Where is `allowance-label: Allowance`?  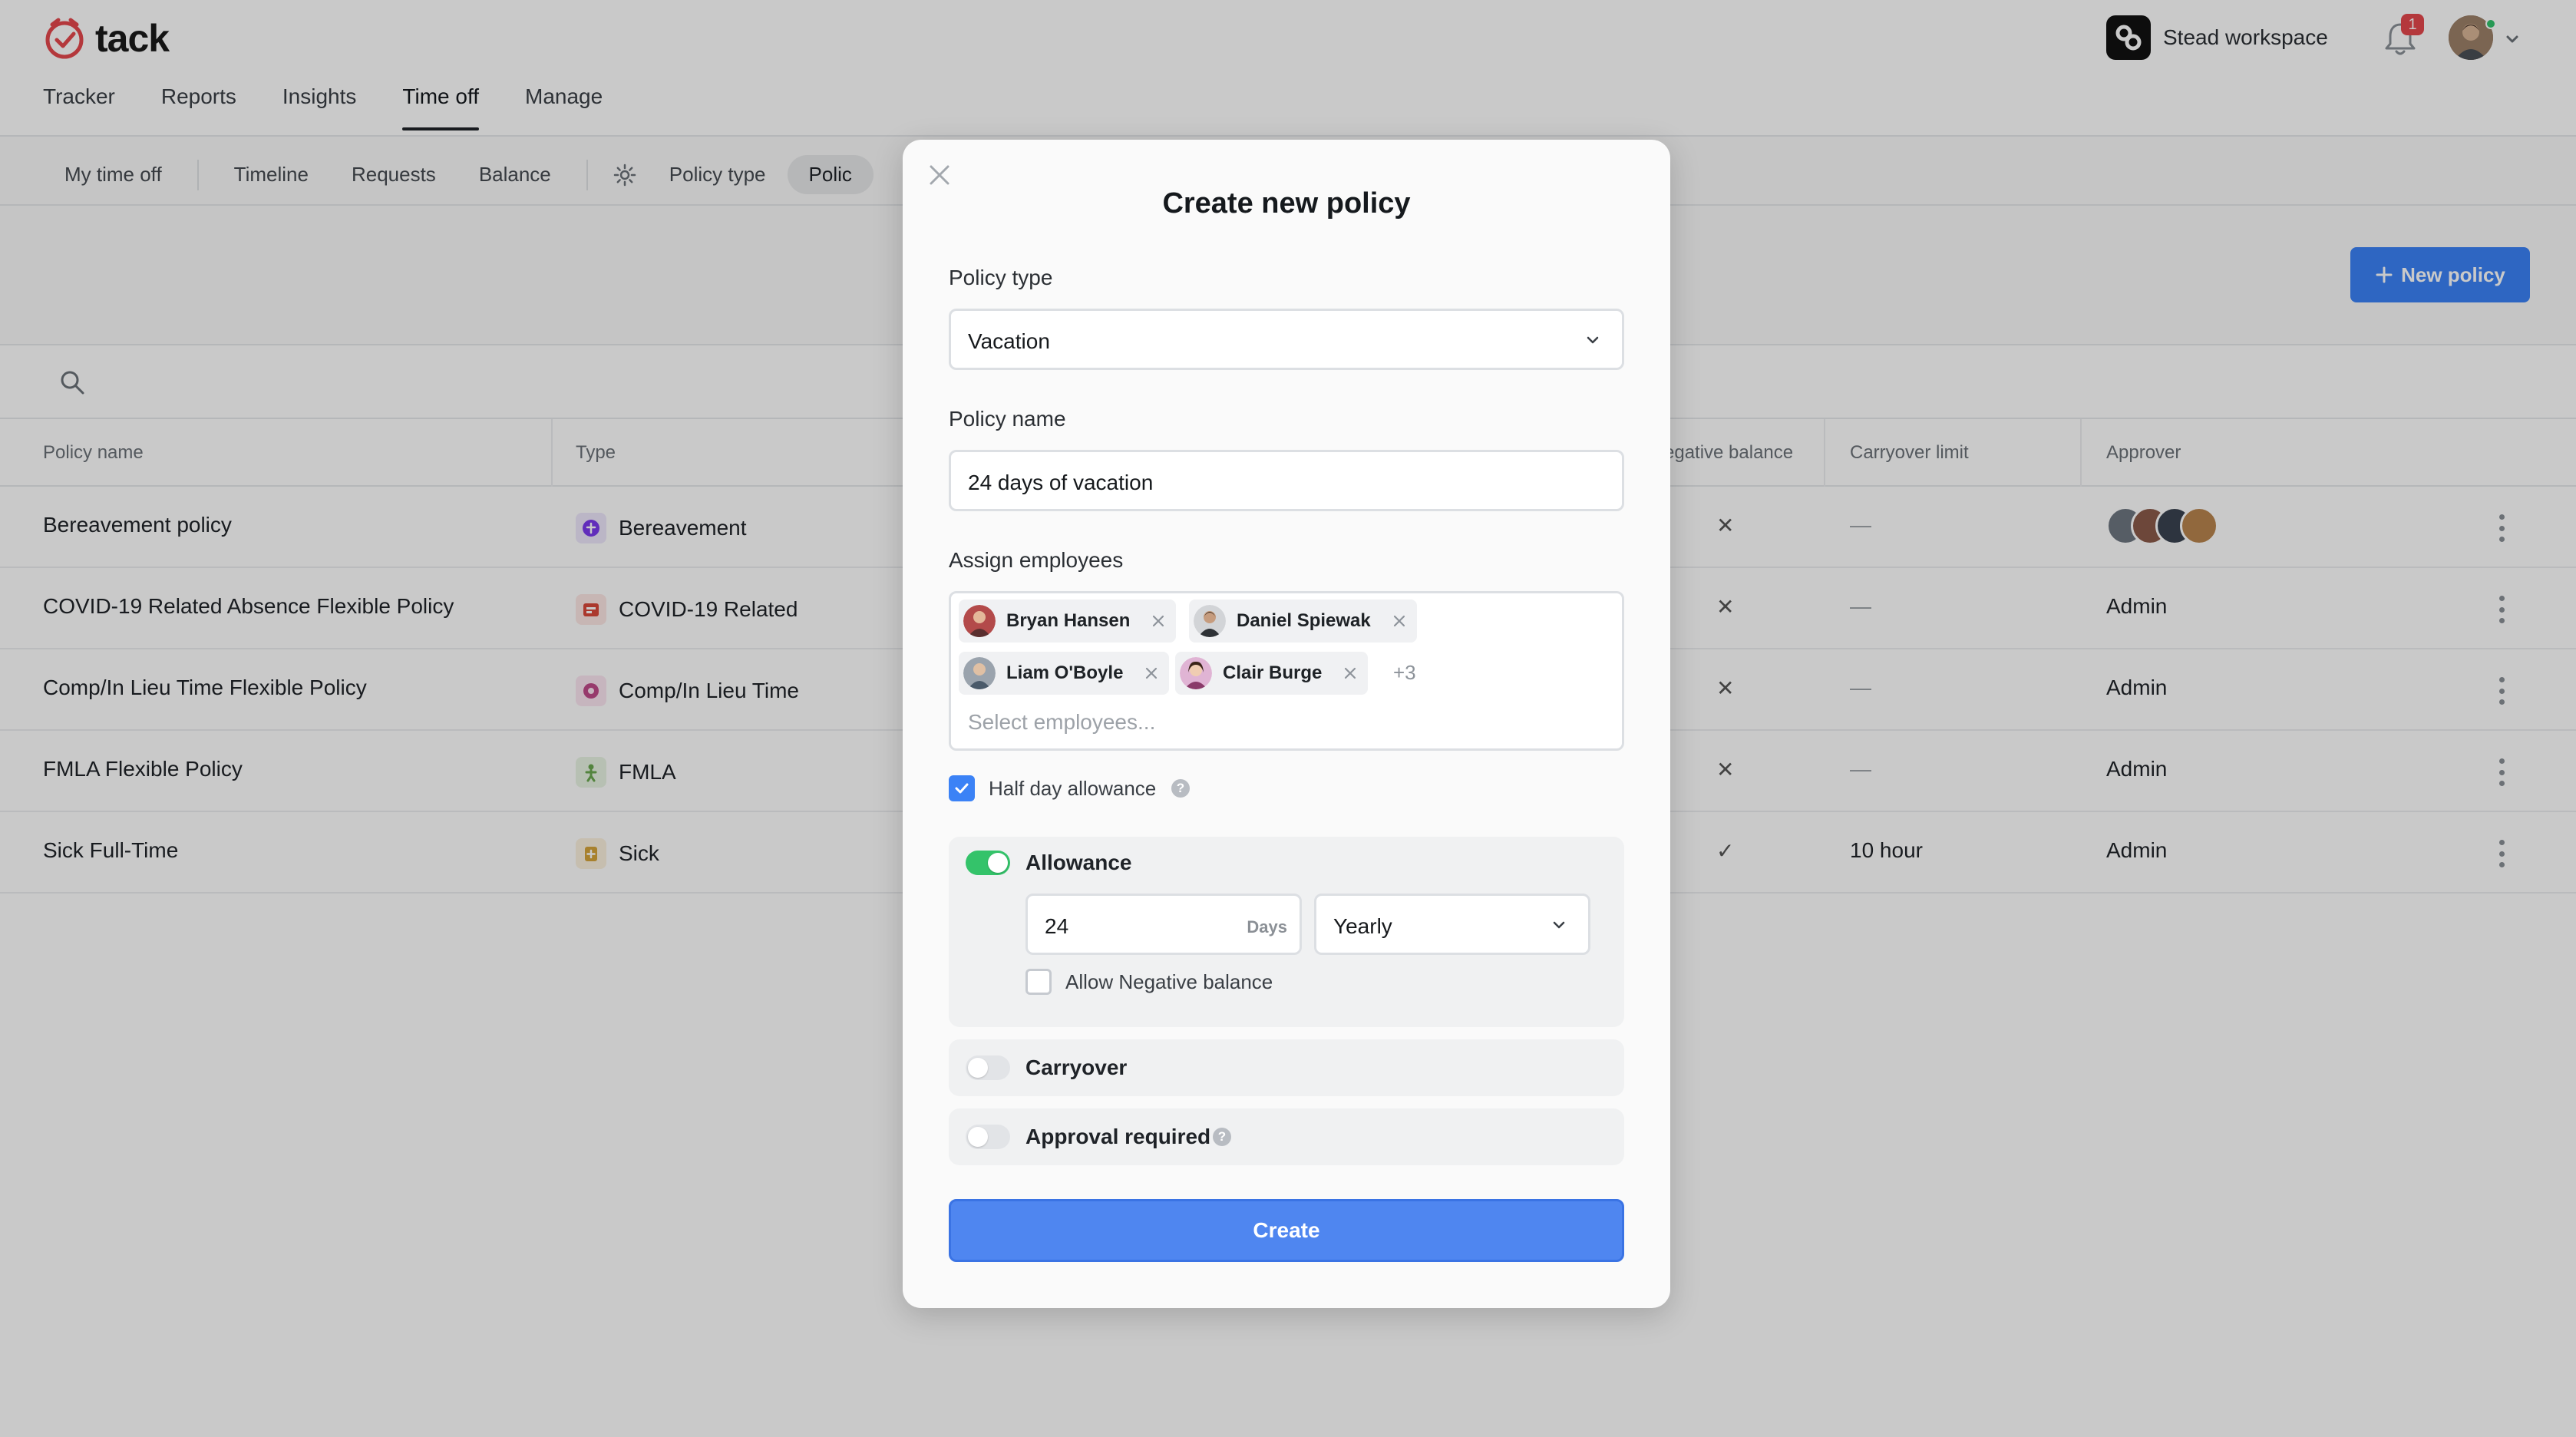 allowance-label: Allowance is located at coordinates (1078, 863).